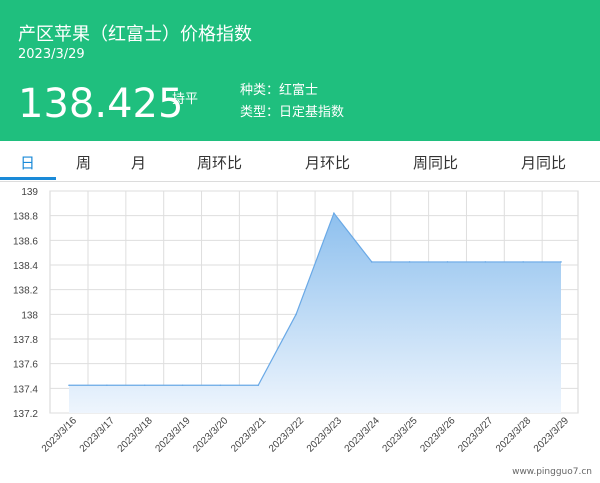 Image resolution: width=600 pixels, height=483 pixels. What do you see at coordinates (325, 435) in the screenshot?
I see `x-tick-label: 2023/3/23` at bounding box center [325, 435].